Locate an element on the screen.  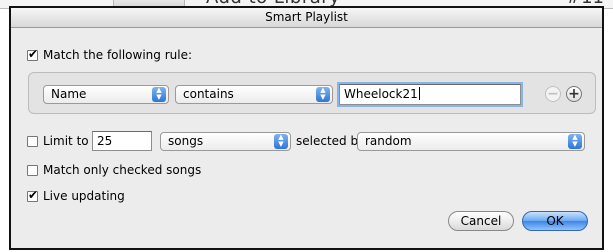
live-updating-row: Live updating is located at coordinates (76, 195).